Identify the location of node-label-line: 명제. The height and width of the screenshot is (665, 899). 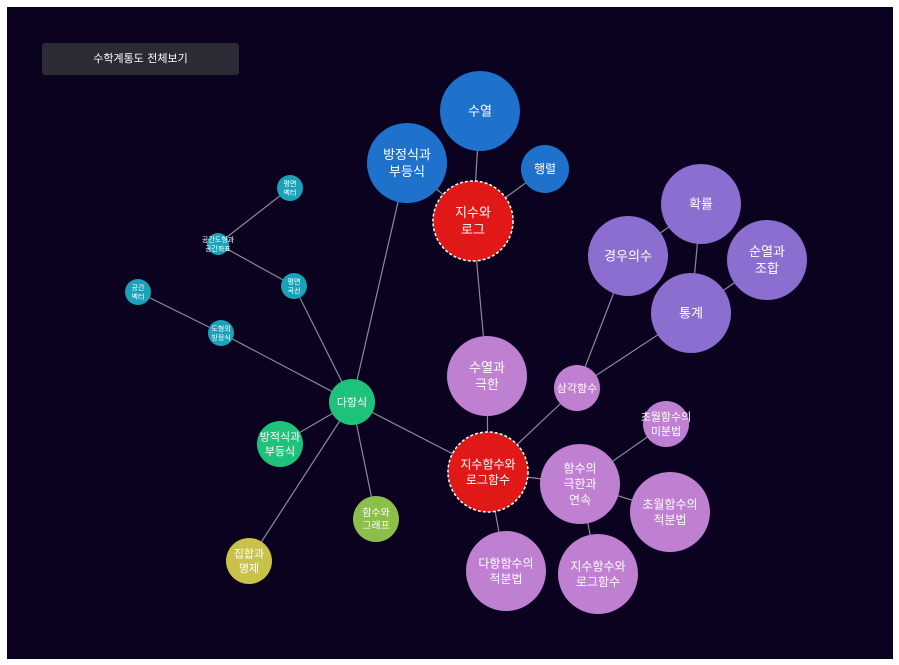
(249, 568).